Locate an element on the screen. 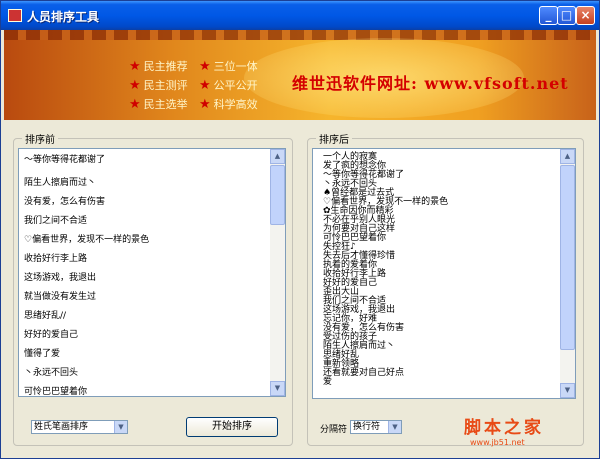 Image resolution: width=600 pixels, height=459 pixels. separator-select: 换行符 ▼ is located at coordinates (376, 427).